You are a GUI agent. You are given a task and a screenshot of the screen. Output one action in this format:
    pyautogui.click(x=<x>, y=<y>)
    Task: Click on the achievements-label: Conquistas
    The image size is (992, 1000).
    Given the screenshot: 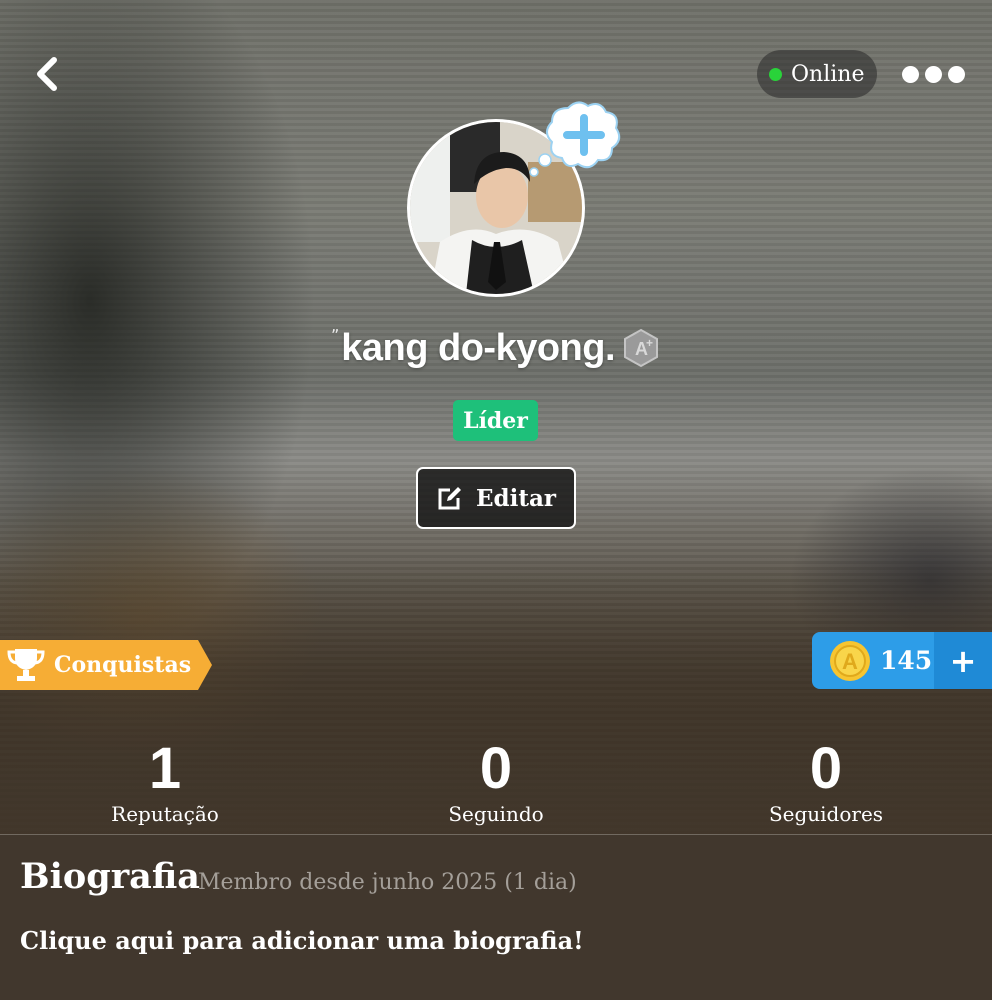 What is the action you would take?
    pyautogui.click(x=122, y=665)
    